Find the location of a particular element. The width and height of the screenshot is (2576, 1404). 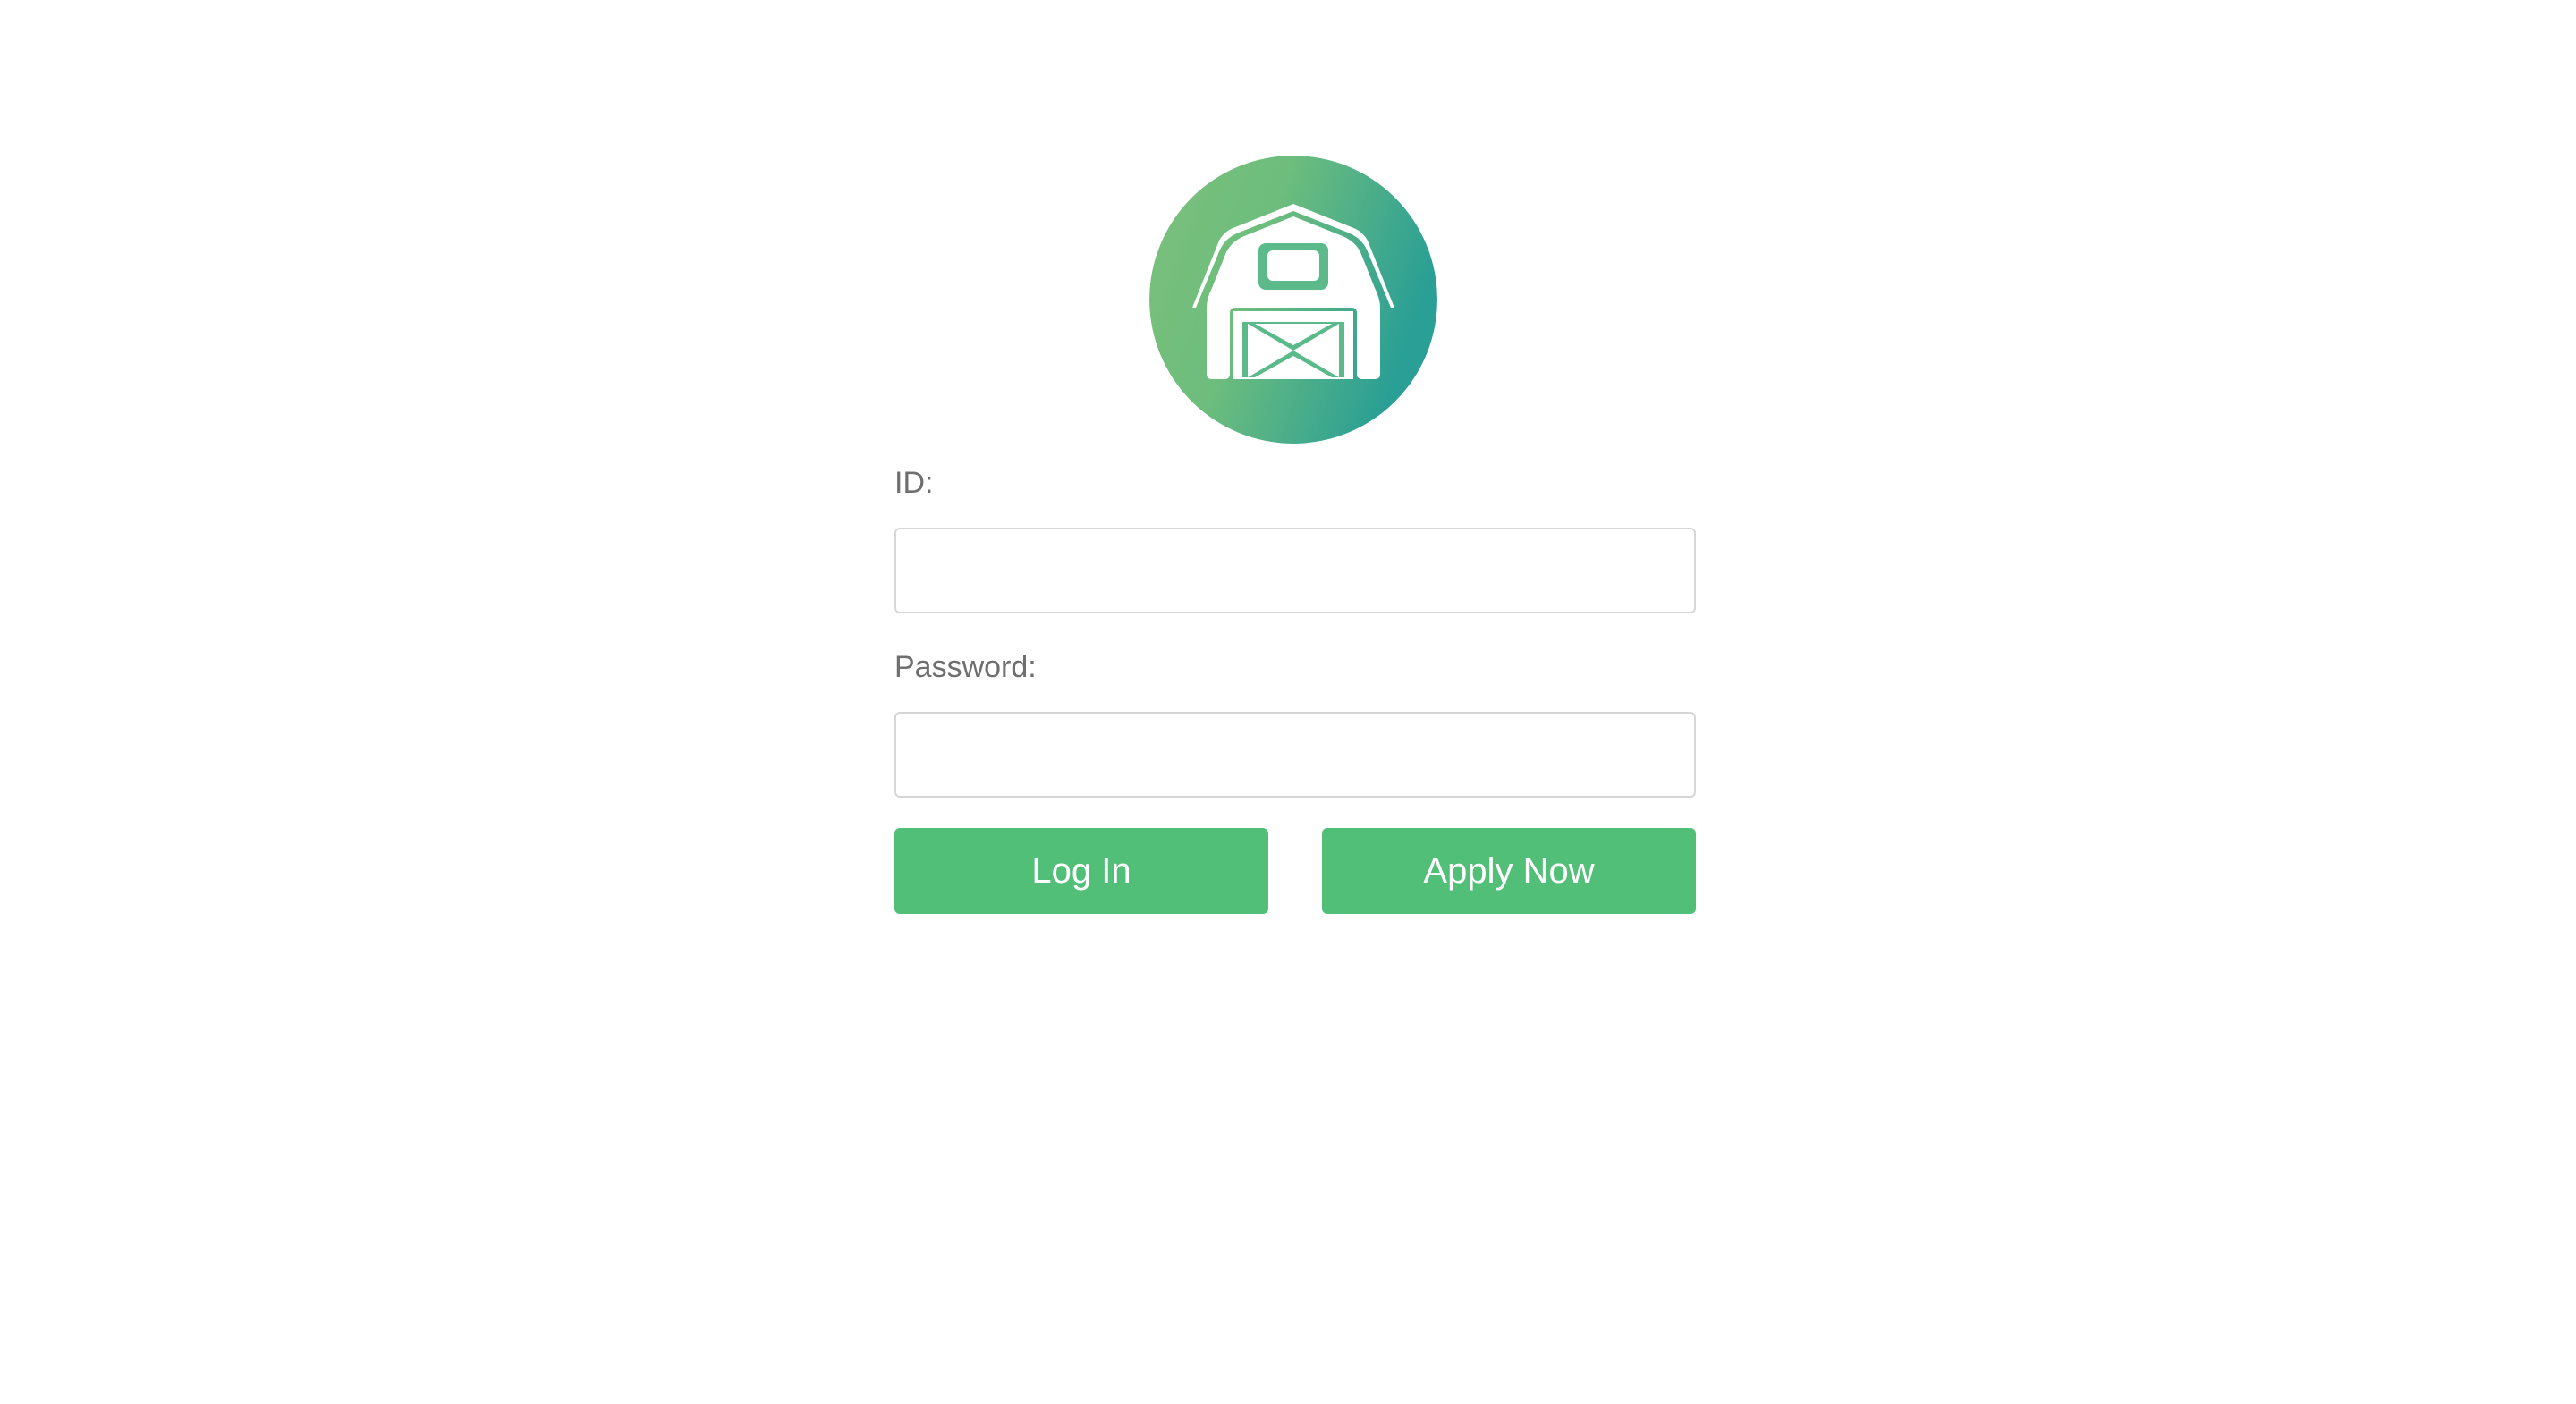

password-label: Password: is located at coordinates (965, 667).